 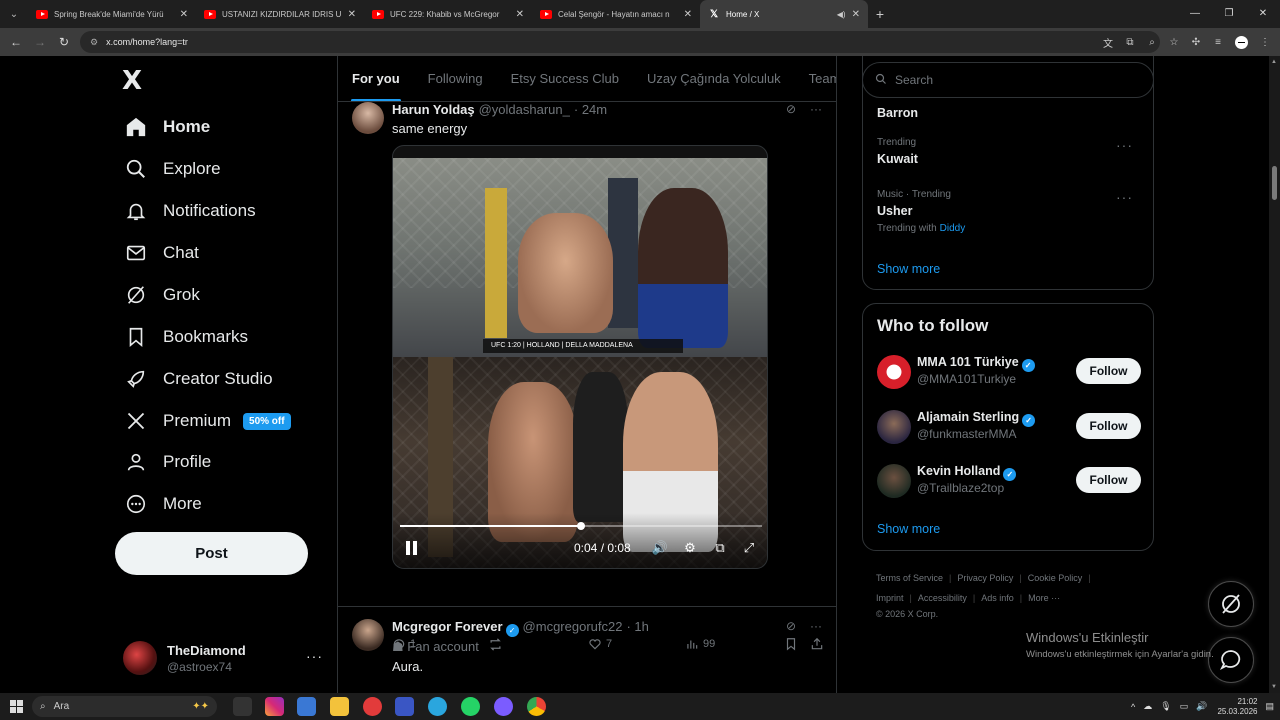 What do you see at coordinates (470, 706) in the screenshot?
I see `whatsapp-icon` at bounding box center [470, 706].